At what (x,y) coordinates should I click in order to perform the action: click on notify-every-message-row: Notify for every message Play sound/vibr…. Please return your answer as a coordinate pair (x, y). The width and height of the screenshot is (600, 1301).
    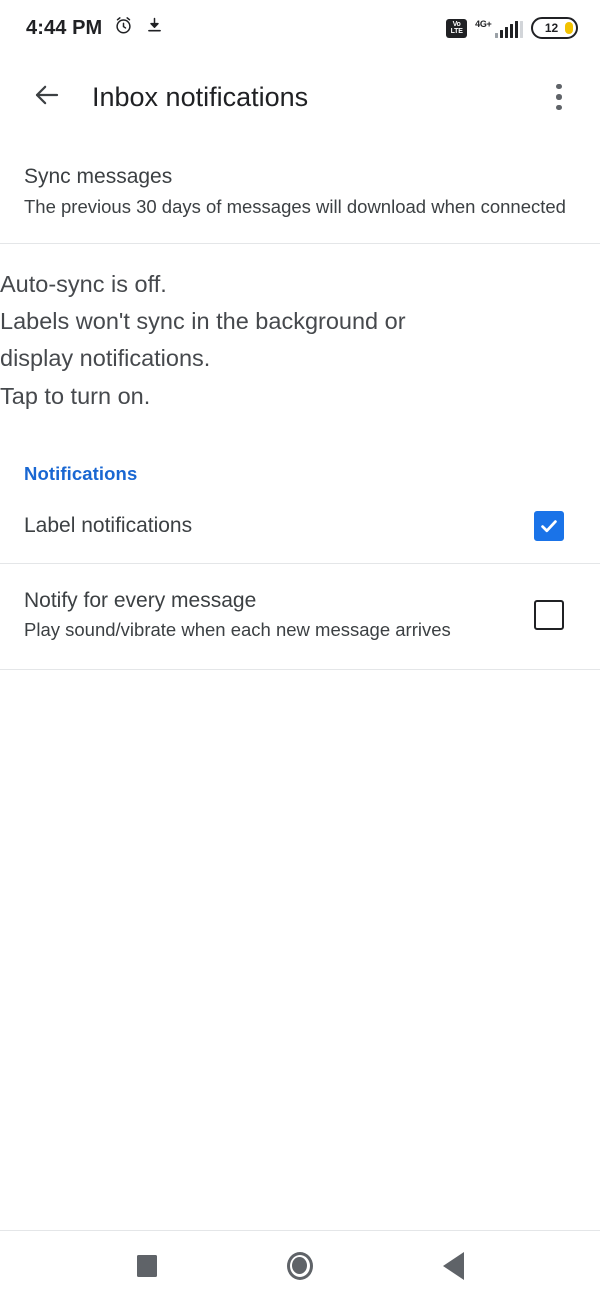
    Looking at the image, I should click on (300, 616).